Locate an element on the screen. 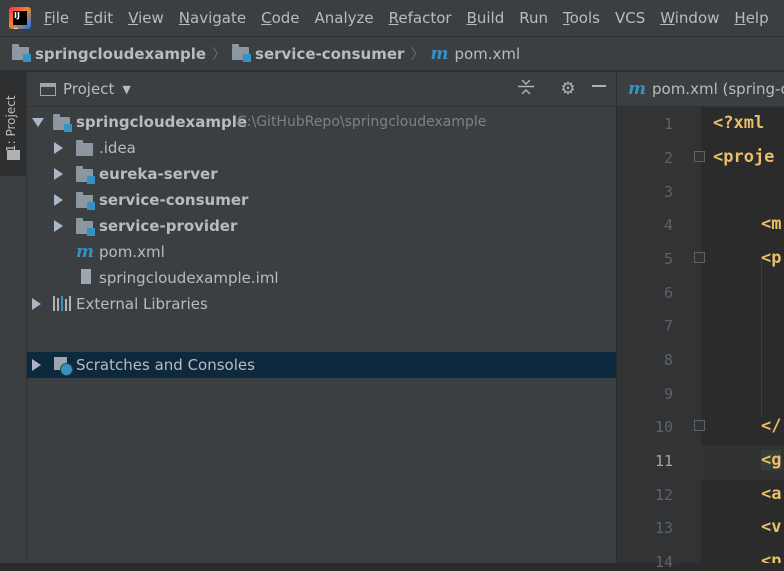  menu-edit: Edit is located at coordinates (98, 18).